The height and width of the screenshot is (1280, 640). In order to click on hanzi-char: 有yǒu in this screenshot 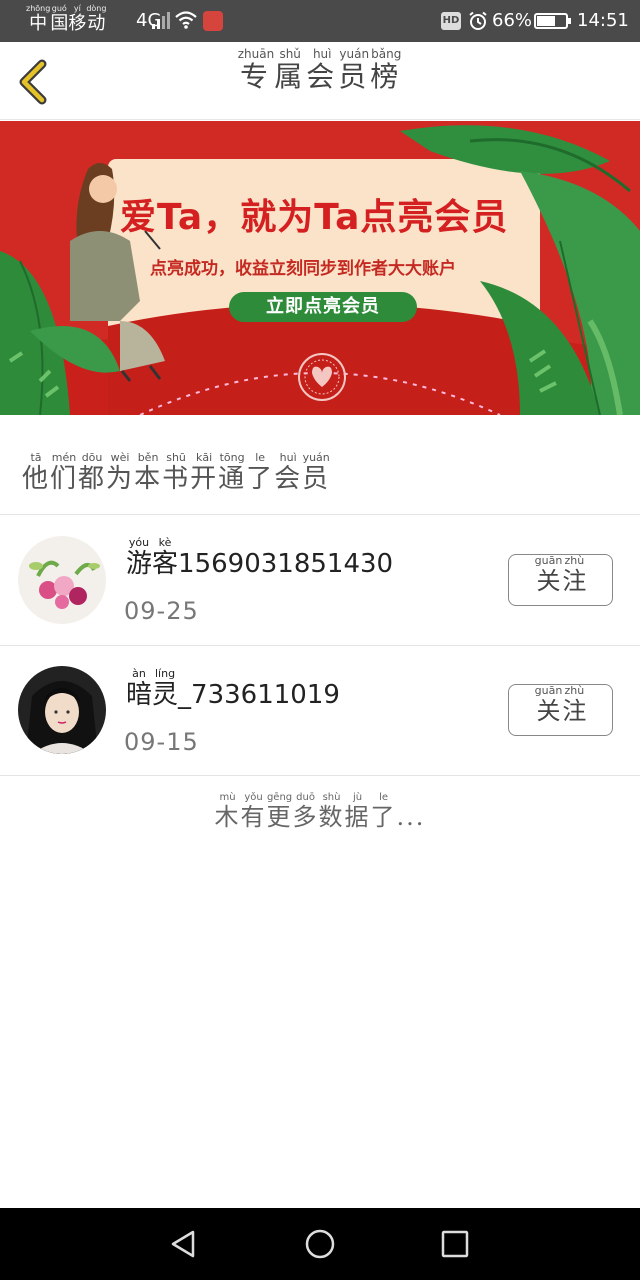, I will do `click(253, 811)`.